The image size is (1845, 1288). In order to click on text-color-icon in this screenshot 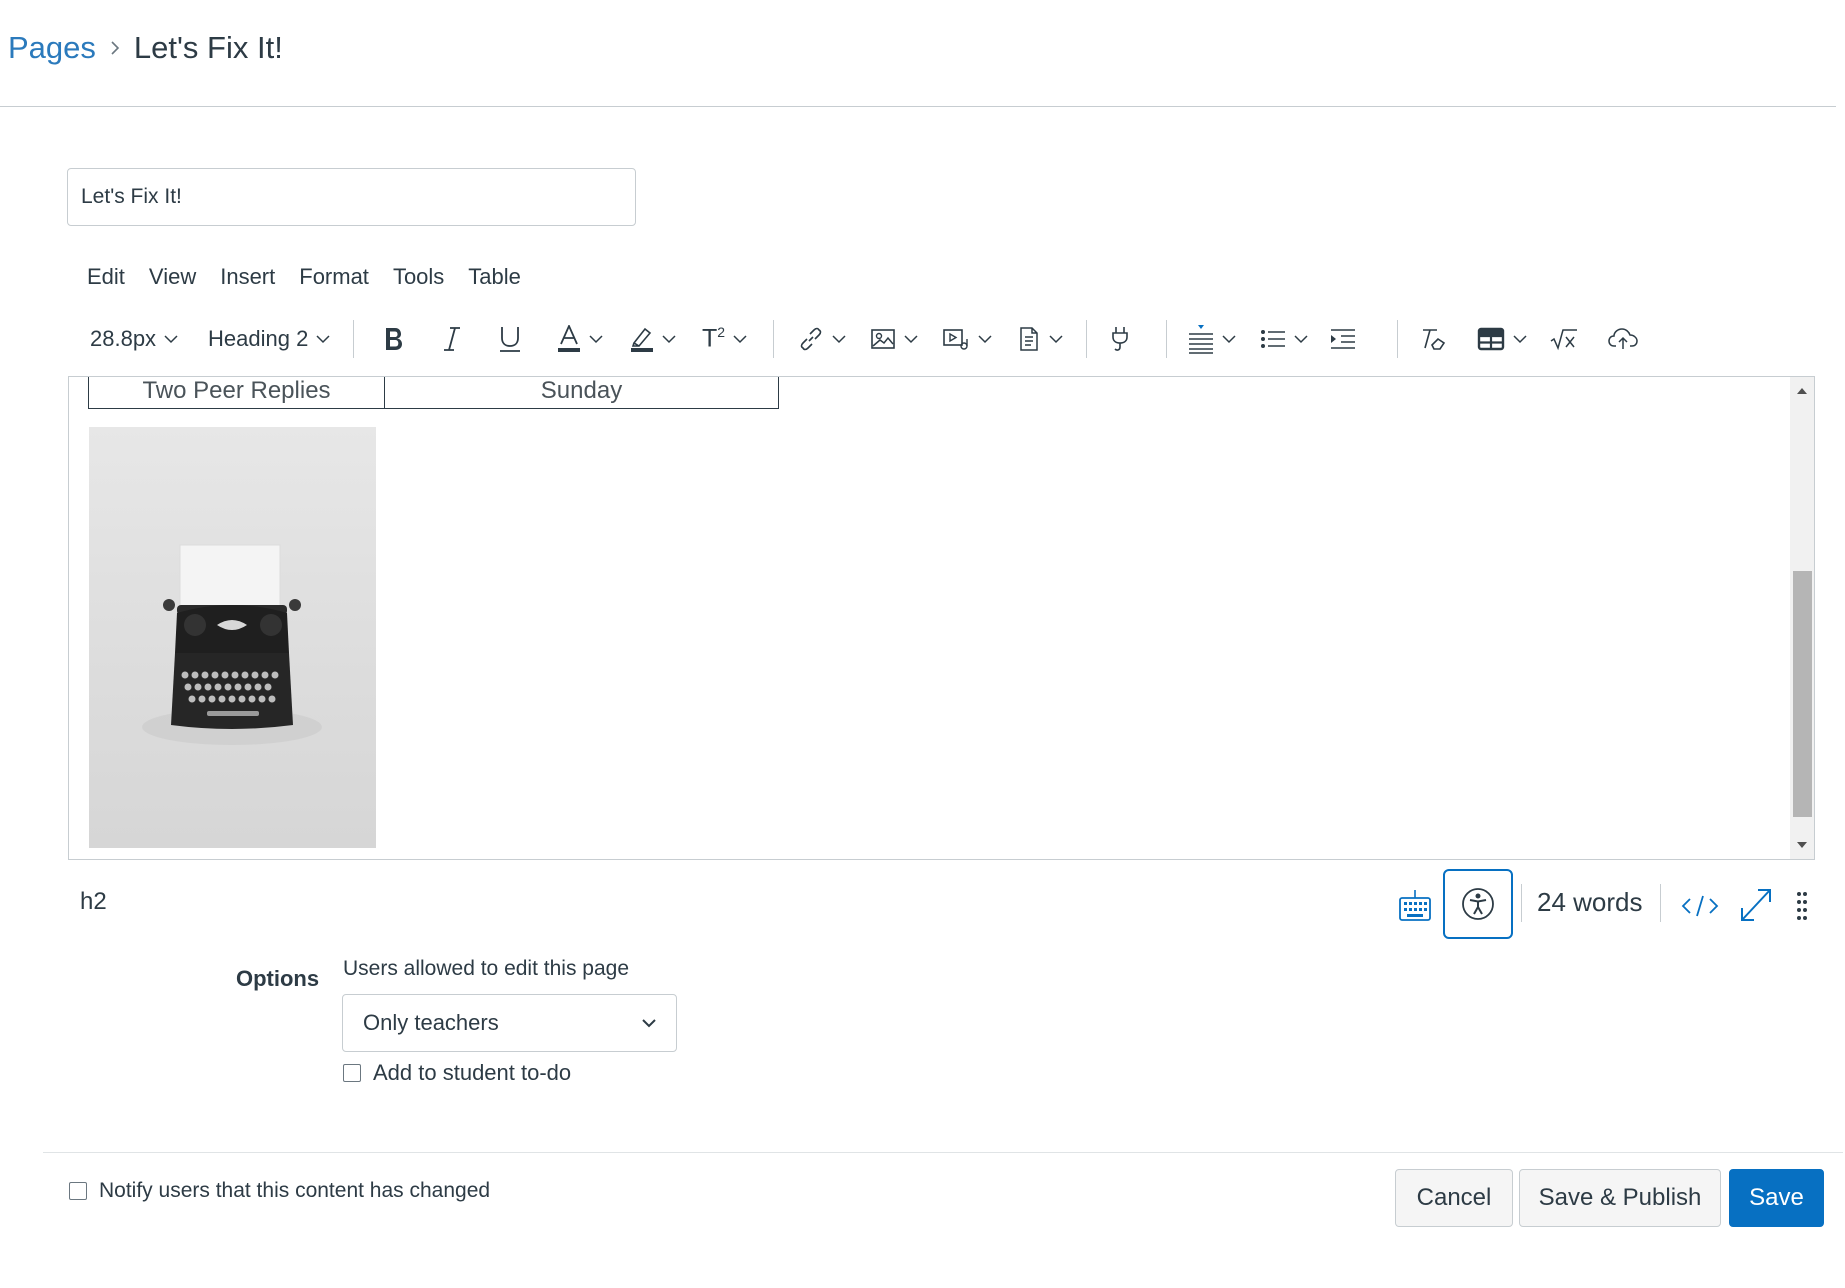, I will do `click(569, 338)`.